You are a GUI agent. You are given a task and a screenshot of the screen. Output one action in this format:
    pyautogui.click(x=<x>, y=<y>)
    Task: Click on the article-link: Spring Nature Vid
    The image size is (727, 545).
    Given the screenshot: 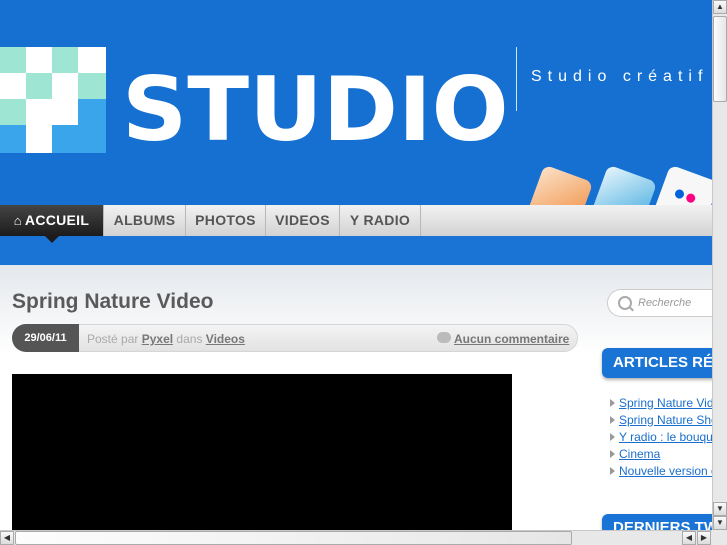 What is the action you would take?
    pyautogui.click(x=666, y=403)
    